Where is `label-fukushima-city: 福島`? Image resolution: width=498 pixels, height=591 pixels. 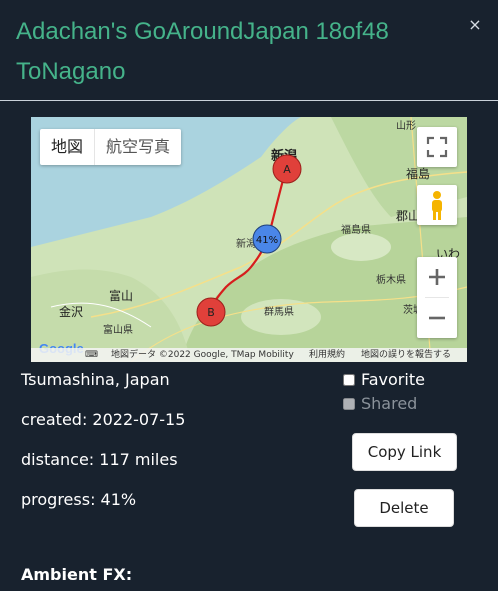 label-fukushima-city: 福島 is located at coordinates (418, 174).